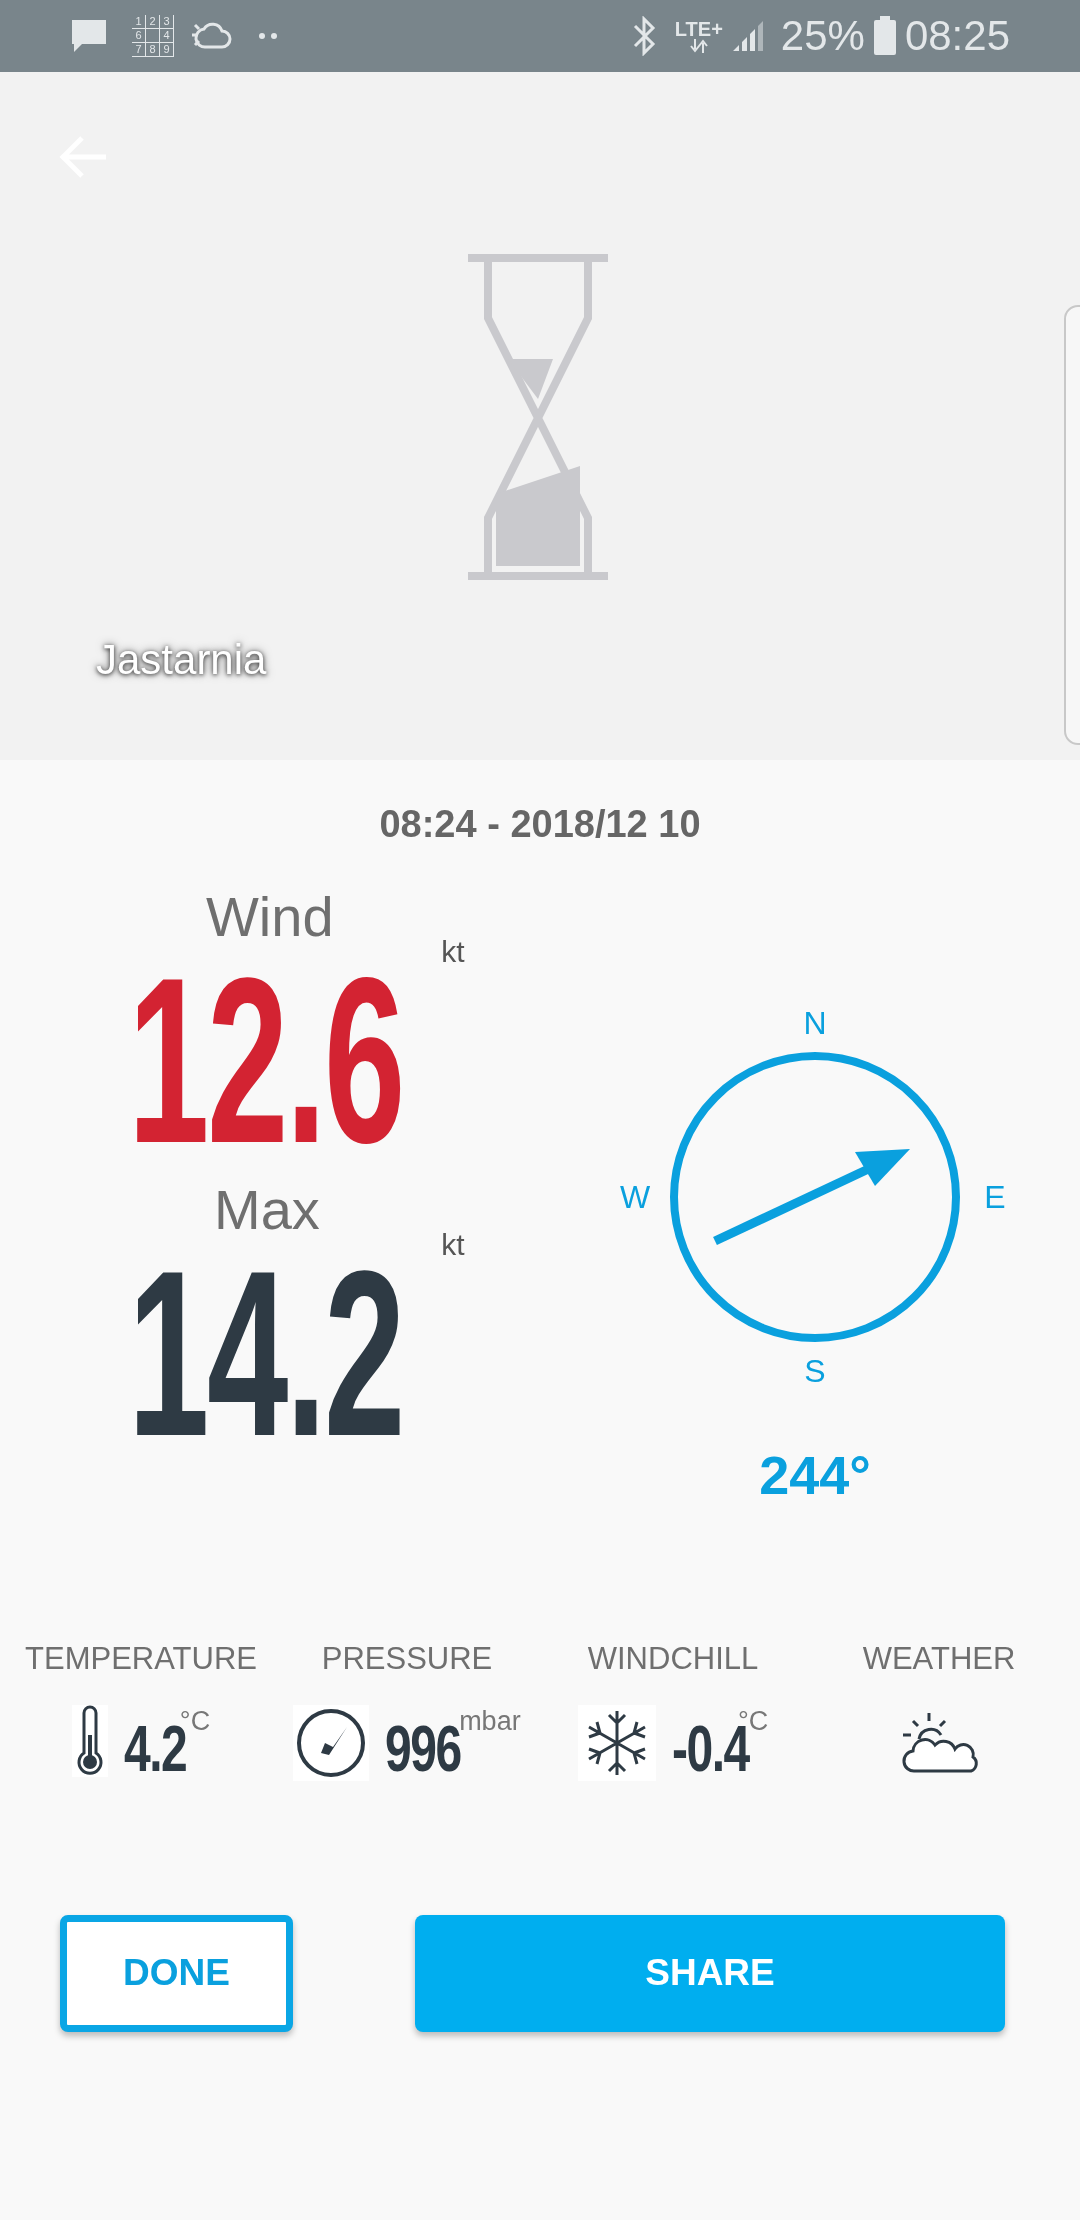 Image resolution: width=1080 pixels, height=2220 pixels. Describe the element at coordinates (89, 36) in the screenshot. I see `message-icon` at that location.